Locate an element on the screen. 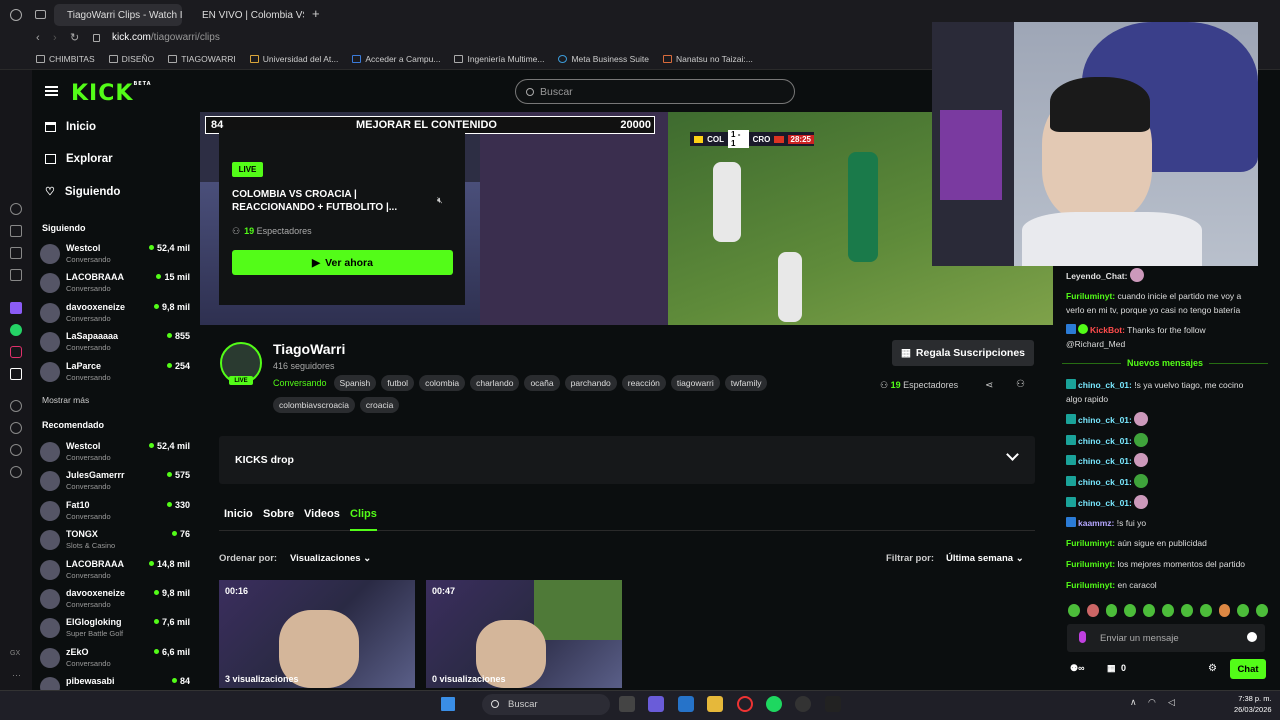  chat-settings-icon: ⚙ is located at coordinates (1212, 668).